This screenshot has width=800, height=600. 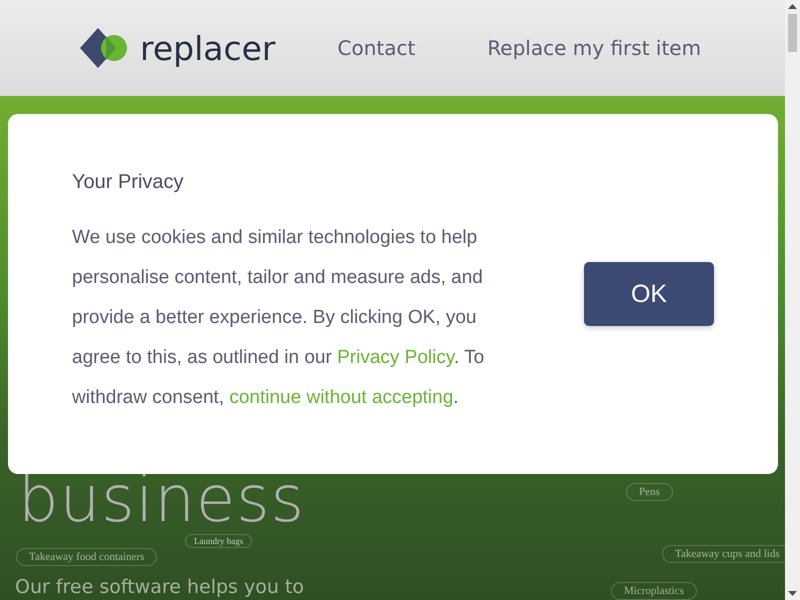 What do you see at coordinates (128, 182) in the screenshot?
I see `dialog-title: Your Privacy` at bounding box center [128, 182].